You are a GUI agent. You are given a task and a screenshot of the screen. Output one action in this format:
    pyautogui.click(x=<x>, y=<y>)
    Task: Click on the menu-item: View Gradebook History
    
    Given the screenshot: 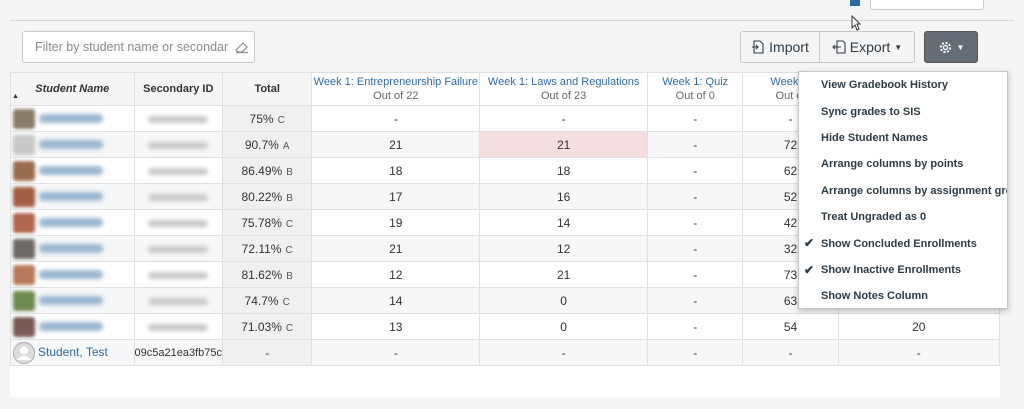 What is the action you would take?
    pyautogui.click(x=903, y=85)
    